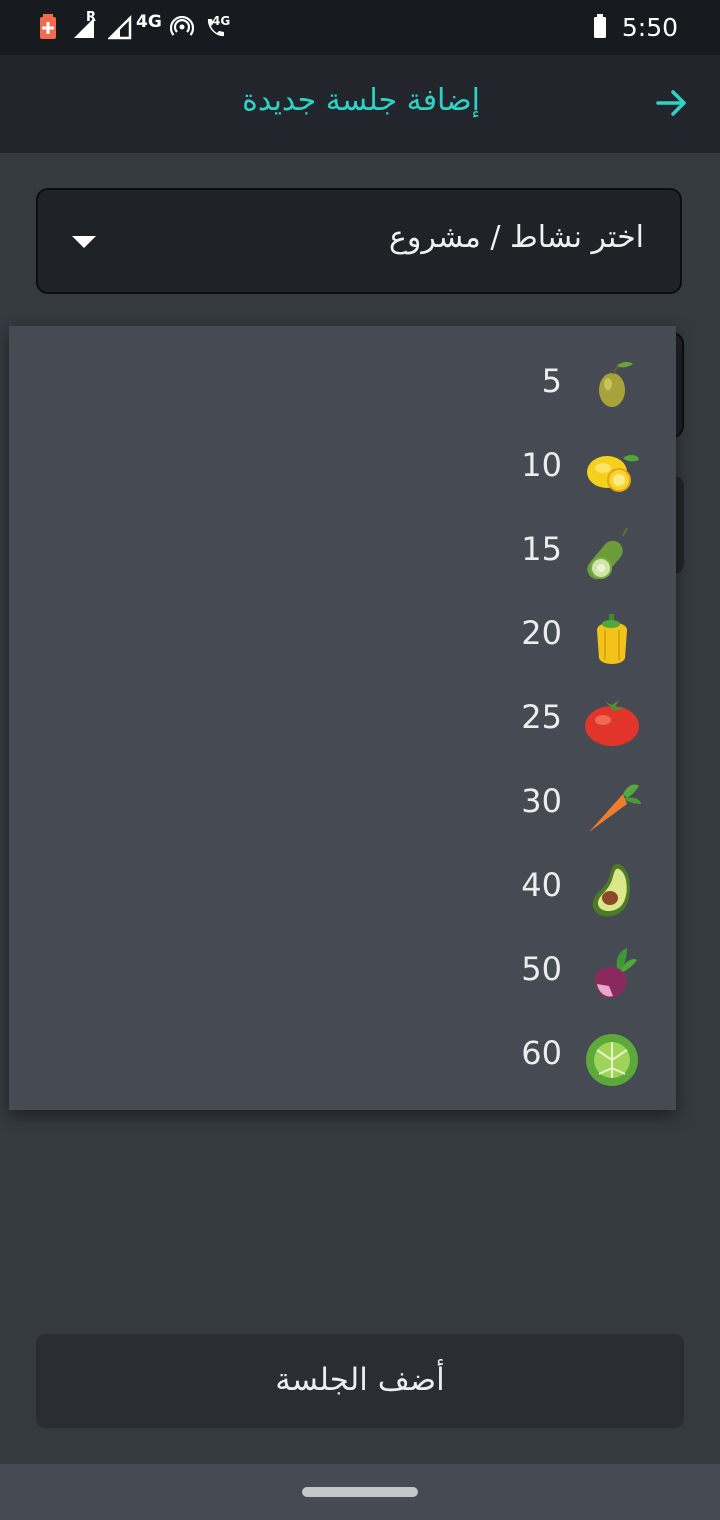 The height and width of the screenshot is (1520, 720). Describe the element at coordinates (541, 633) in the screenshot. I see `option-label: 20` at that location.